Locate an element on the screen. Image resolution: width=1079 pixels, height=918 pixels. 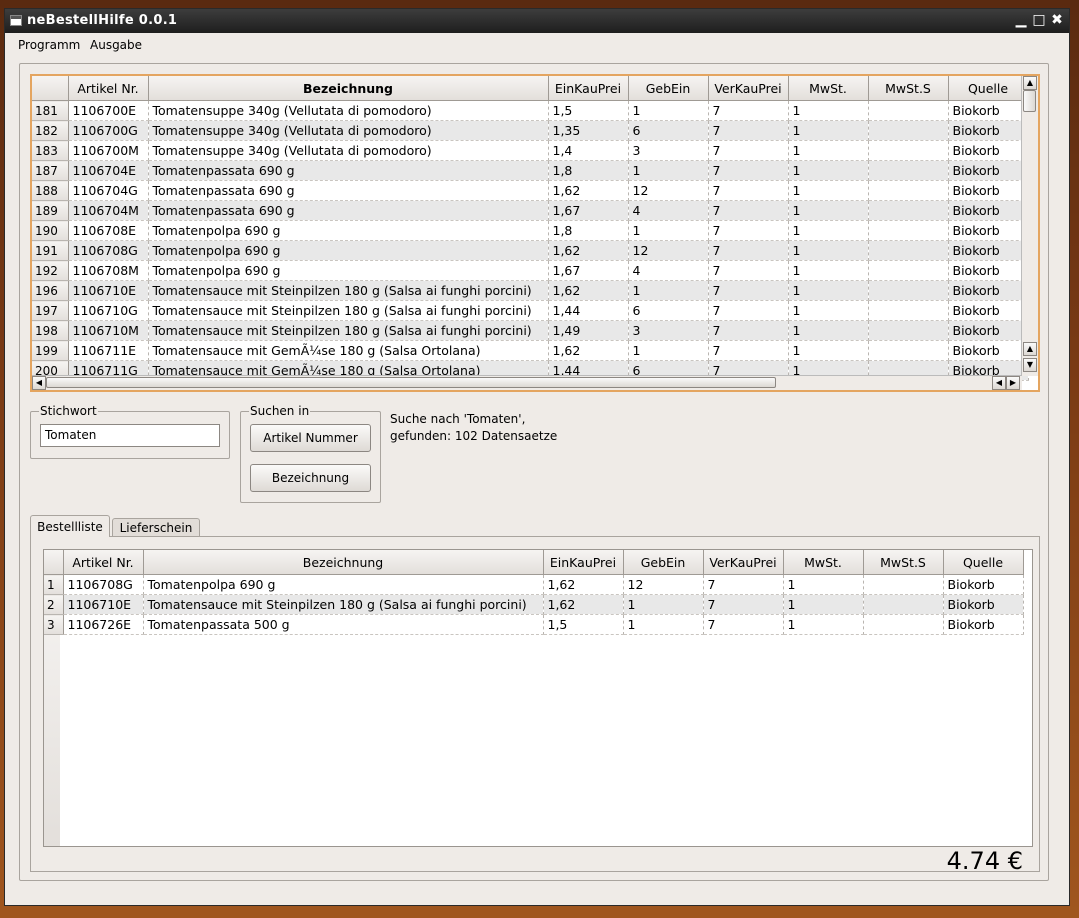
cell-einkaufpreis: 1,49 is located at coordinates (588, 330).